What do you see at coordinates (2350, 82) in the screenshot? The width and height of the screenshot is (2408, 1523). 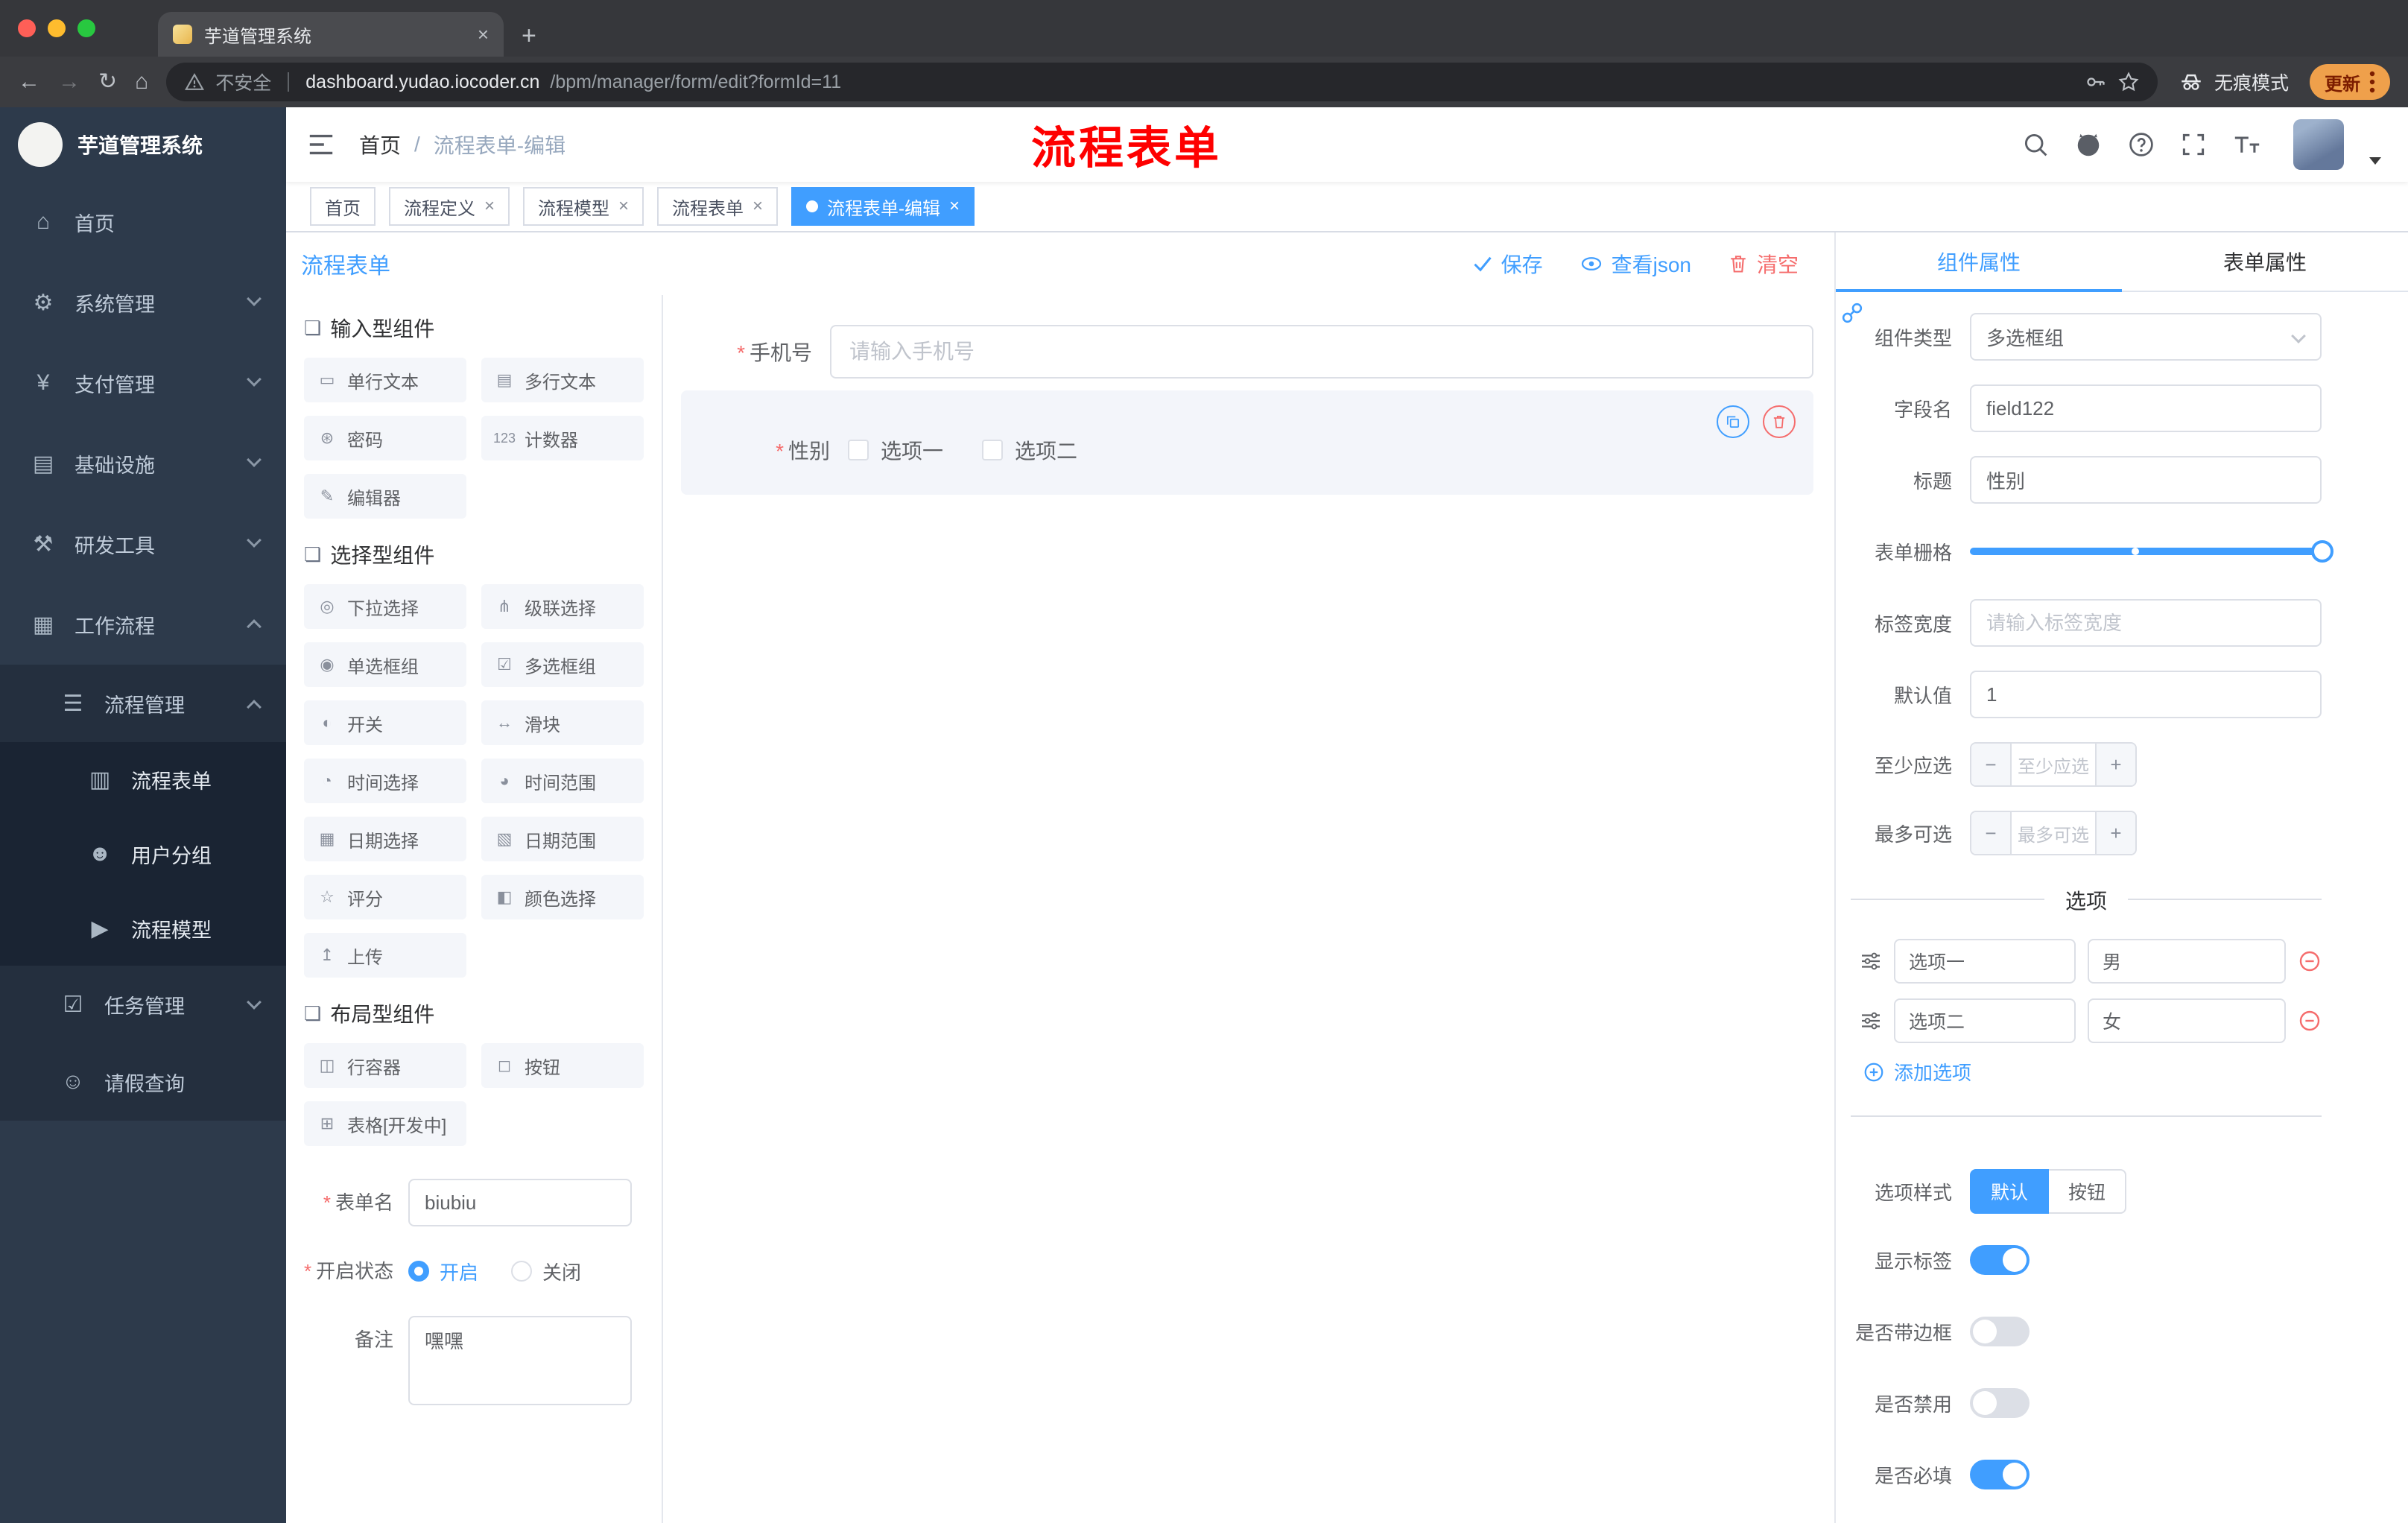 I see `browser-update-button: 更新` at bounding box center [2350, 82].